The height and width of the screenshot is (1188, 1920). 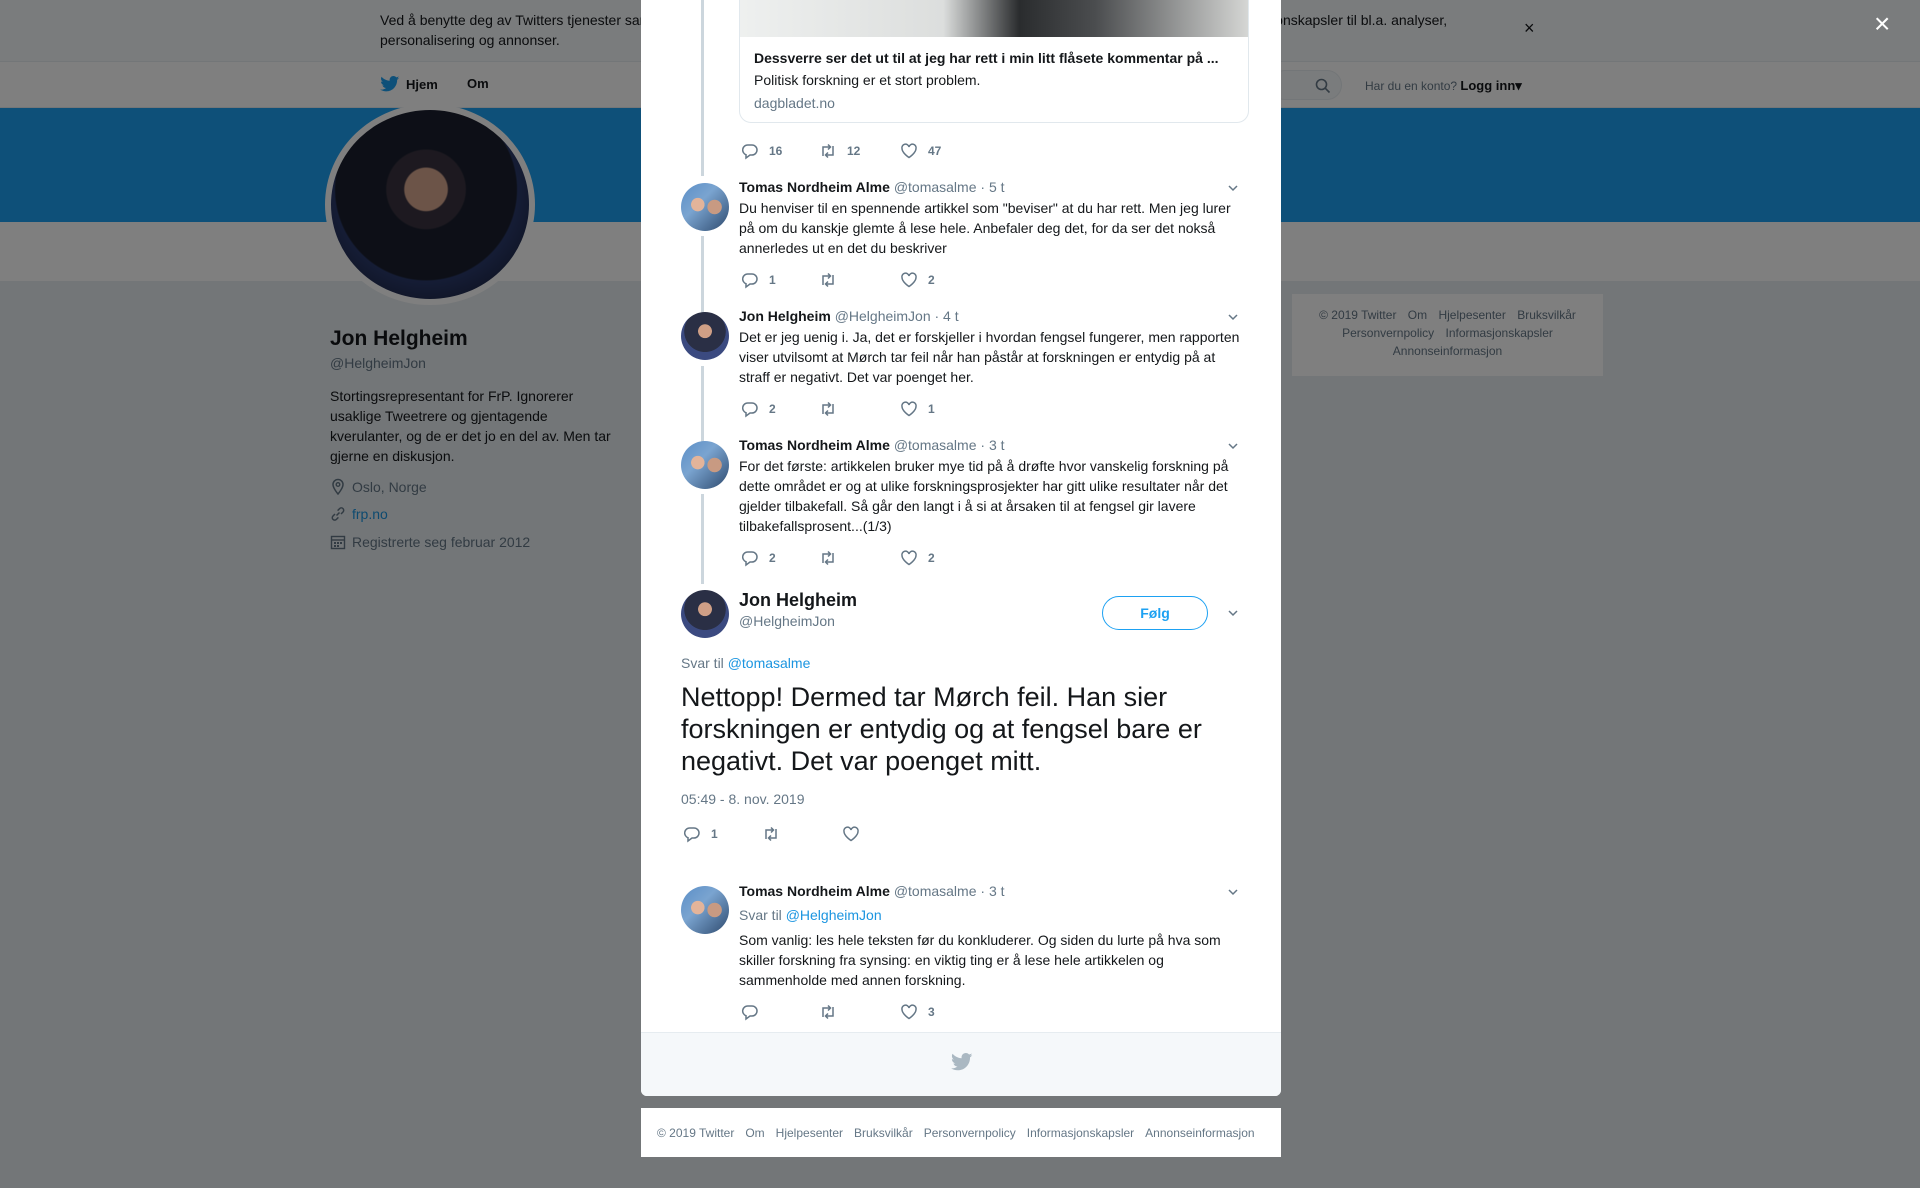 I want to click on footer-link-about: Om, so click(x=754, y=1133).